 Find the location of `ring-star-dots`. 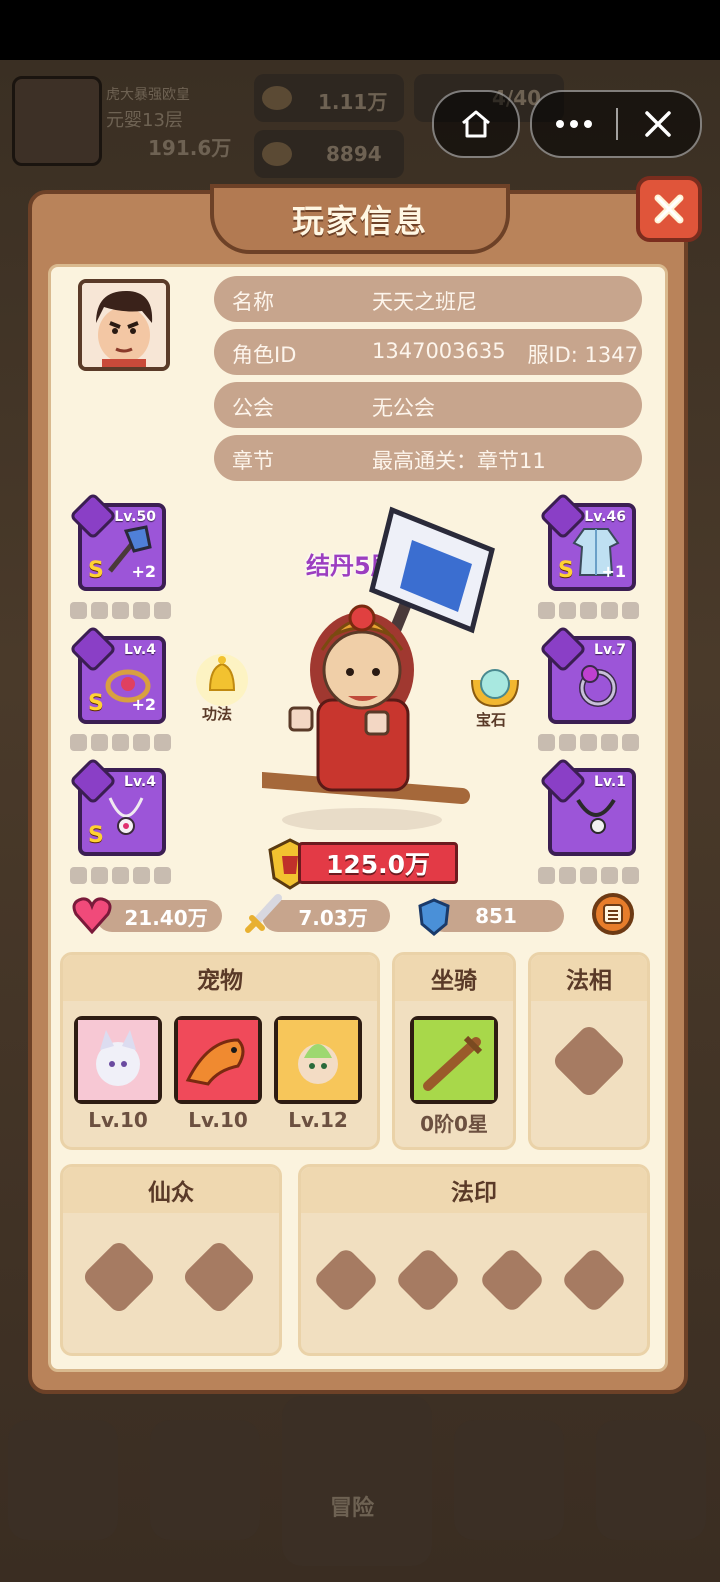

ring-star-dots is located at coordinates (588, 742).